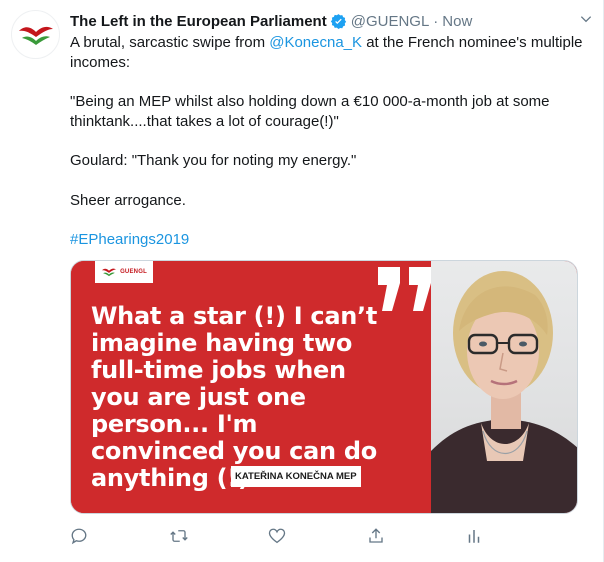 The width and height of the screenshot is (604, 562). Describe the element at coordinates (315, 42) in the screenshot. I see `mention-link: @Konecna_K` at that location.